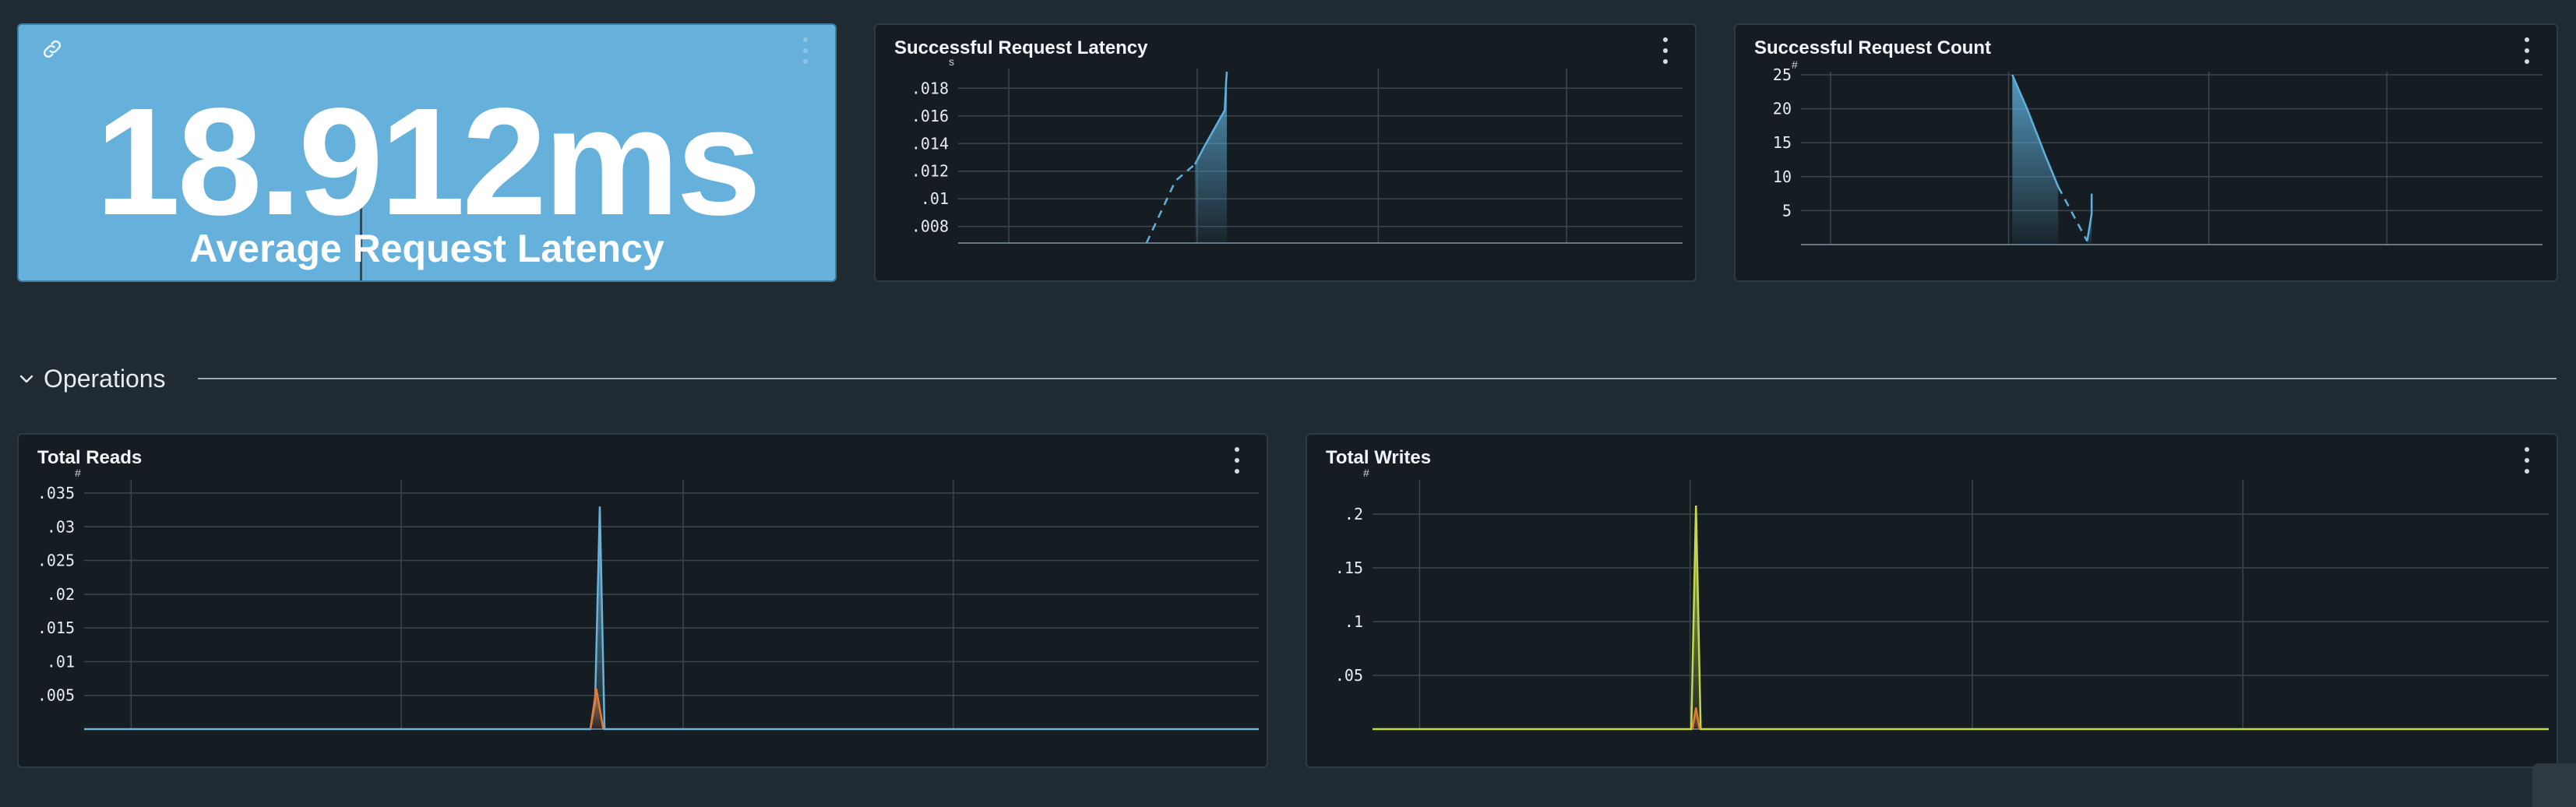  What do you see at coordinates (56, 696) in the screenshot?
I see `y-tick-label: .005` at bounding box center [56, 696].